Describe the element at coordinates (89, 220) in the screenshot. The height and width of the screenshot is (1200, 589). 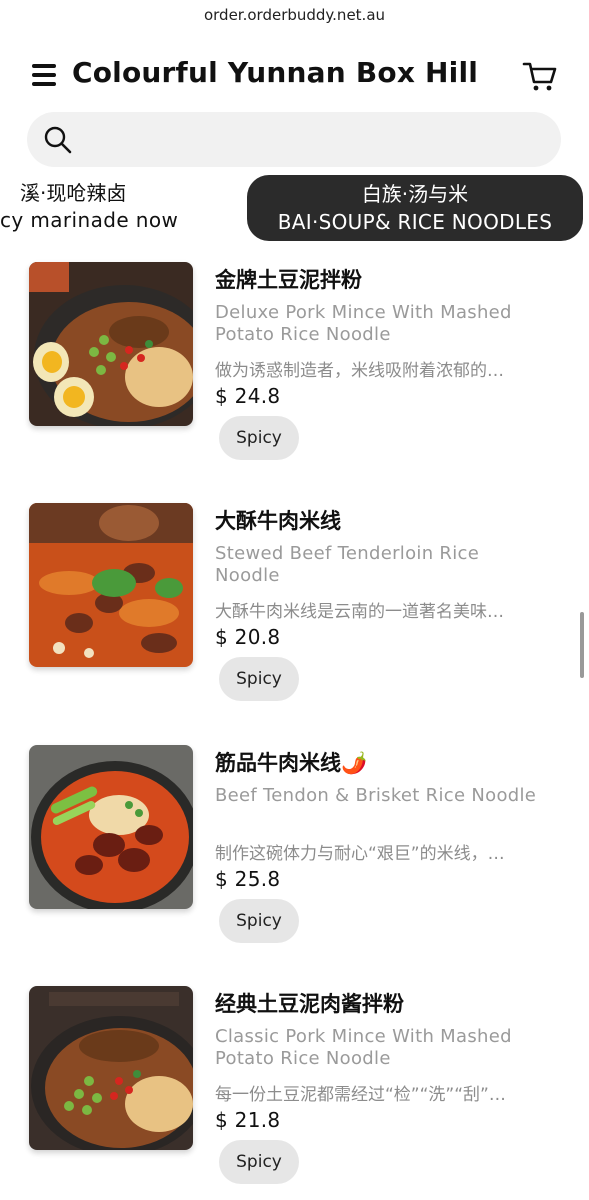
I see `category-tab-previous-en: cy marinade now` at that location.